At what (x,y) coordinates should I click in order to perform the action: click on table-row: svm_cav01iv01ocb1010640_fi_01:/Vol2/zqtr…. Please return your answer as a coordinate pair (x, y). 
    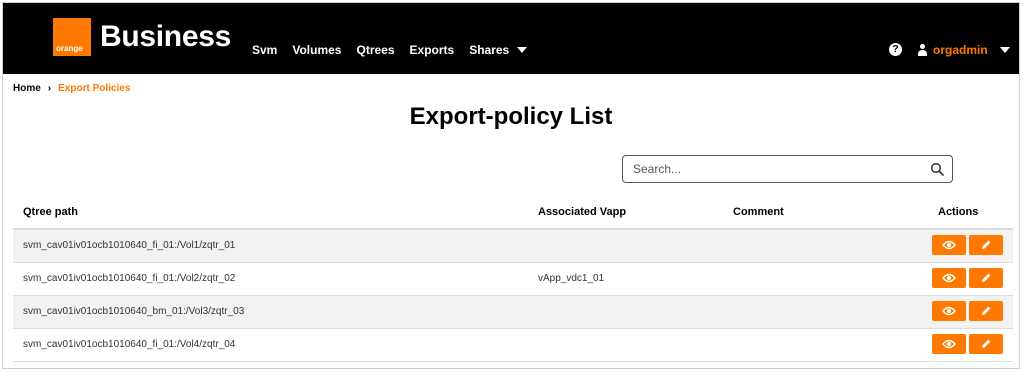
    Looking at the image, I should click on (513, 279).